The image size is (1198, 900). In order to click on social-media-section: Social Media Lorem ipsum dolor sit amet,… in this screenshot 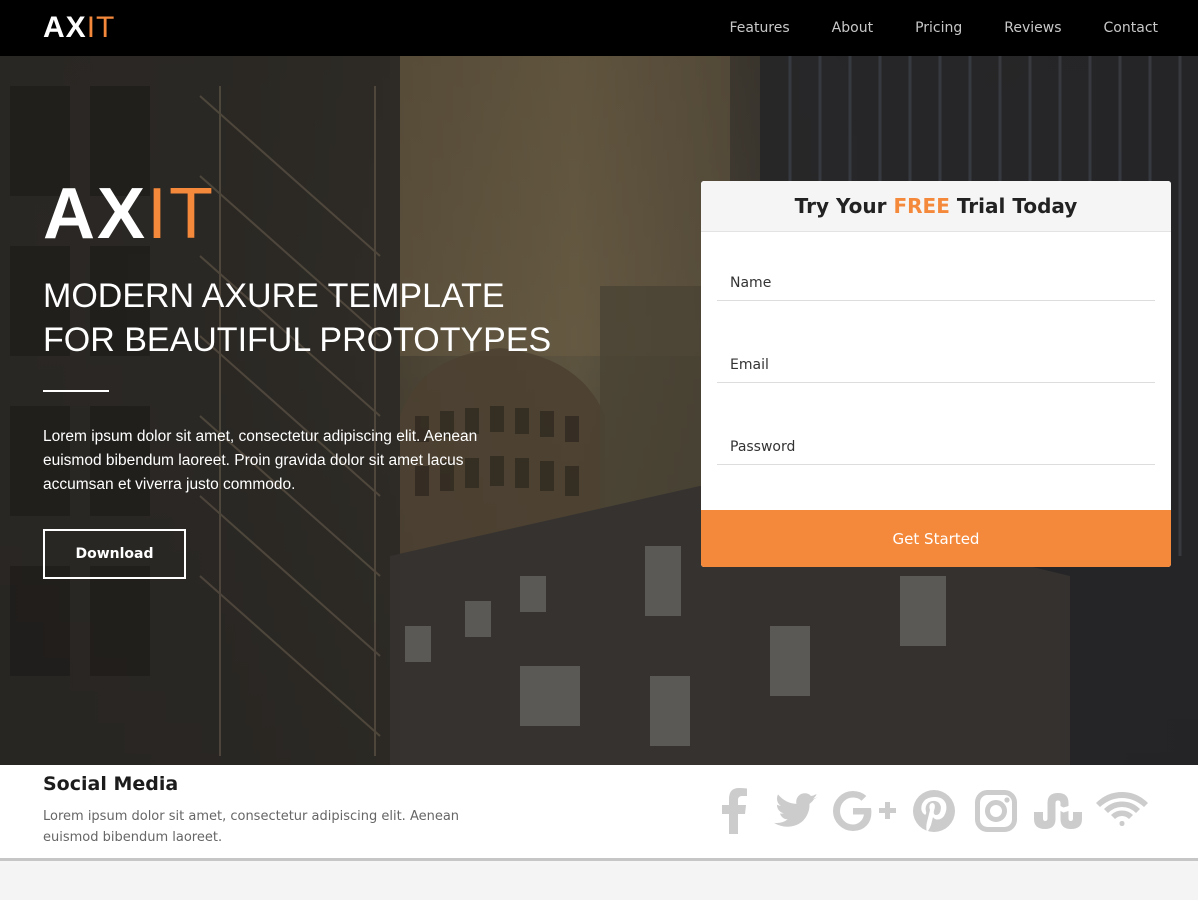, I will do `click(599, 813)`.